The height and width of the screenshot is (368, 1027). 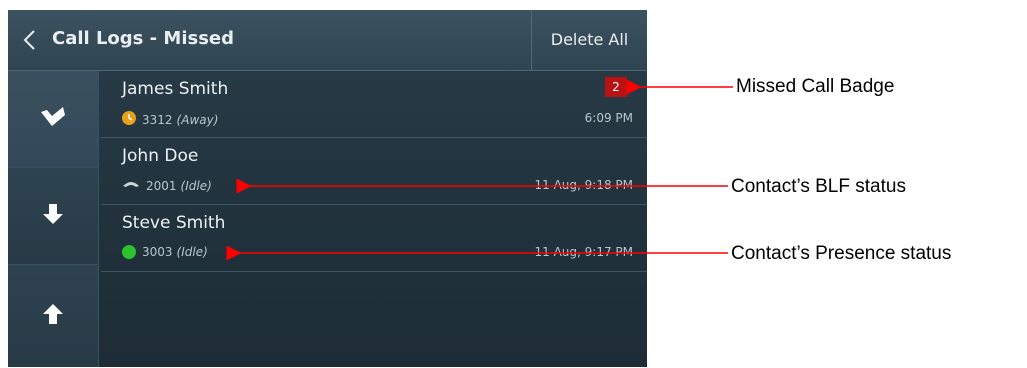 What do you see at coordinates (815, 86) in the screenshot?
I see `annotation-missed-call-badge: Missed Call Badge` at bounding box center [815, 86].